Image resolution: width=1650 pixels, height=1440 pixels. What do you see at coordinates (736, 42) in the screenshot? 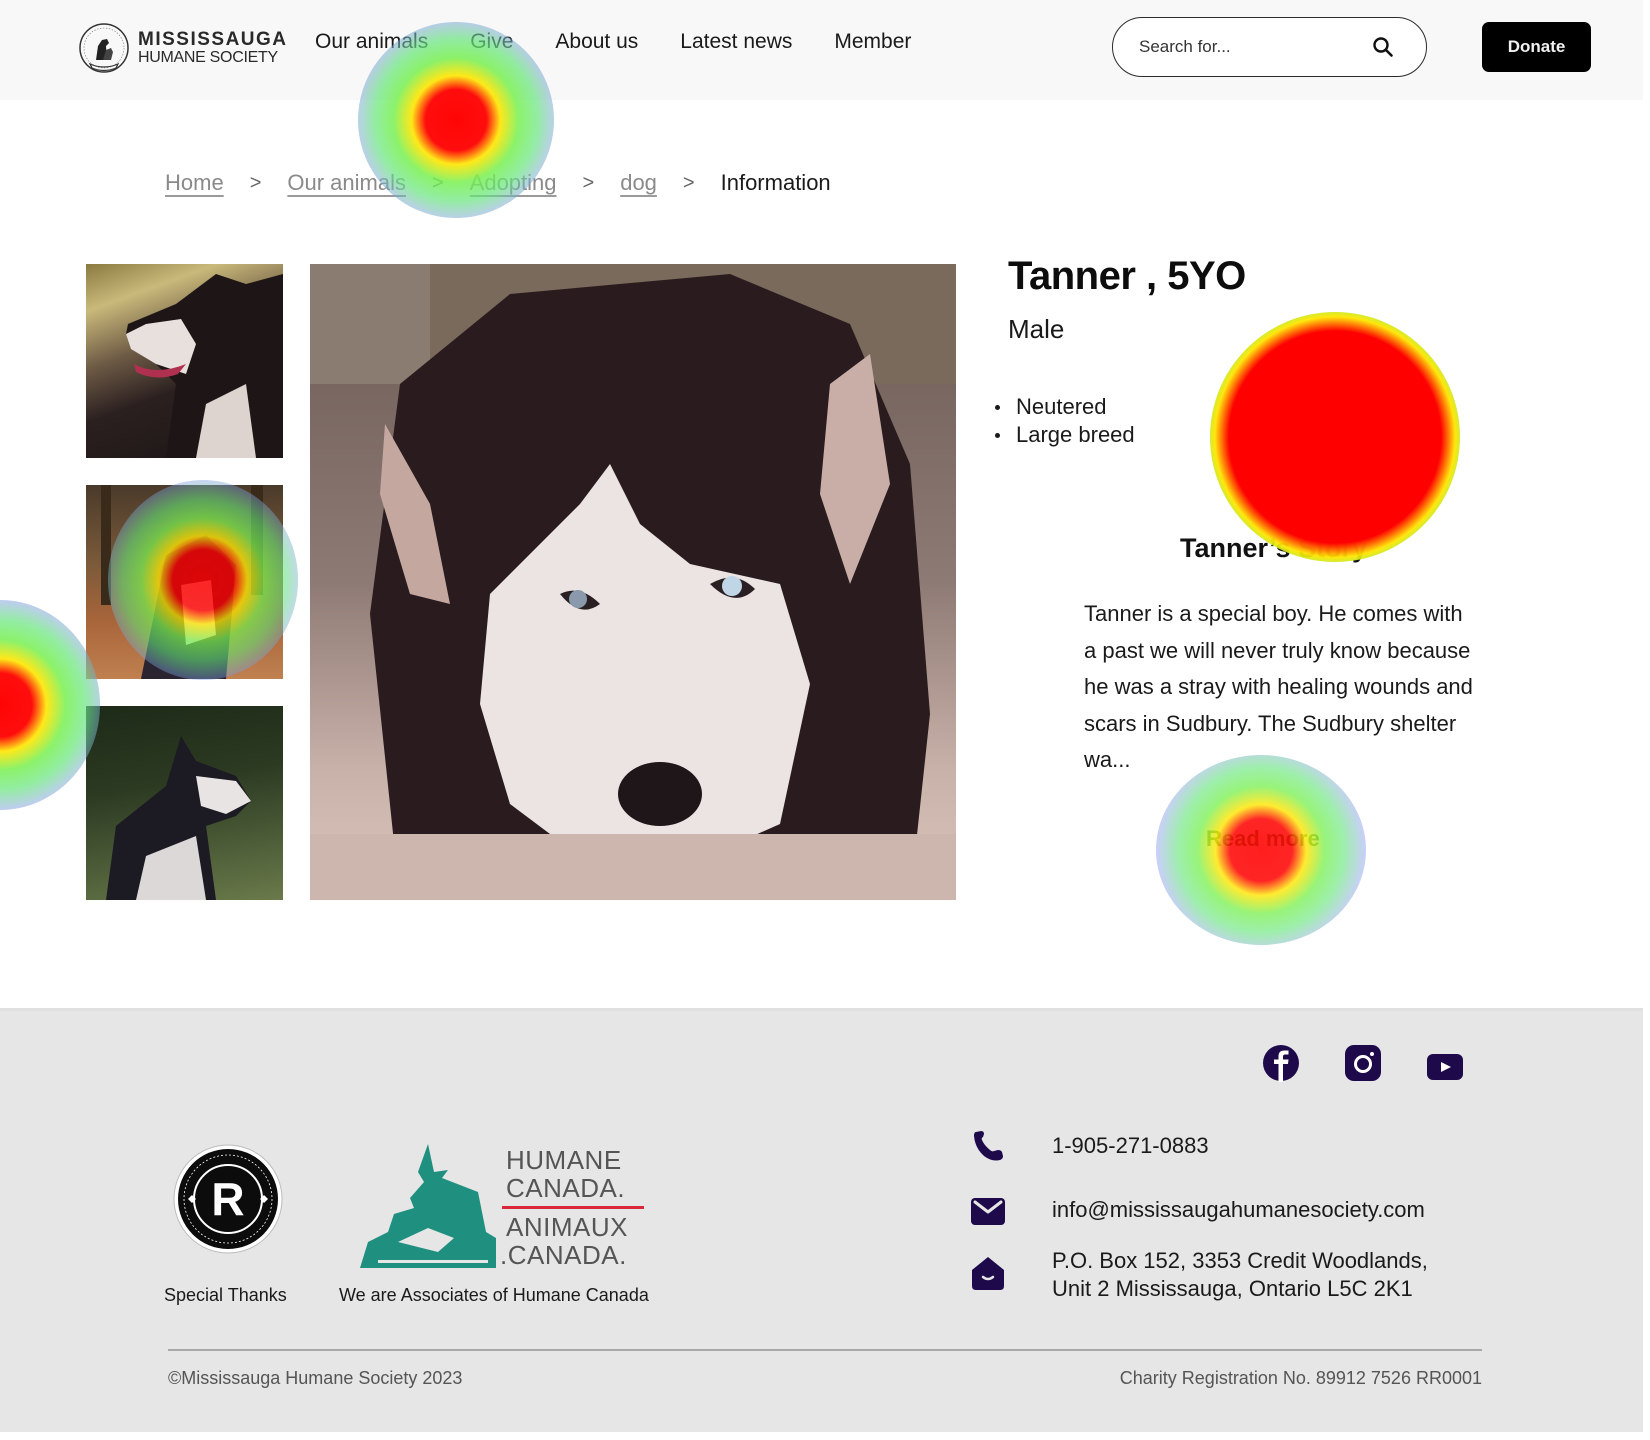
I see `nav-latest-news: Latest news` at bounding box center [736, 42].